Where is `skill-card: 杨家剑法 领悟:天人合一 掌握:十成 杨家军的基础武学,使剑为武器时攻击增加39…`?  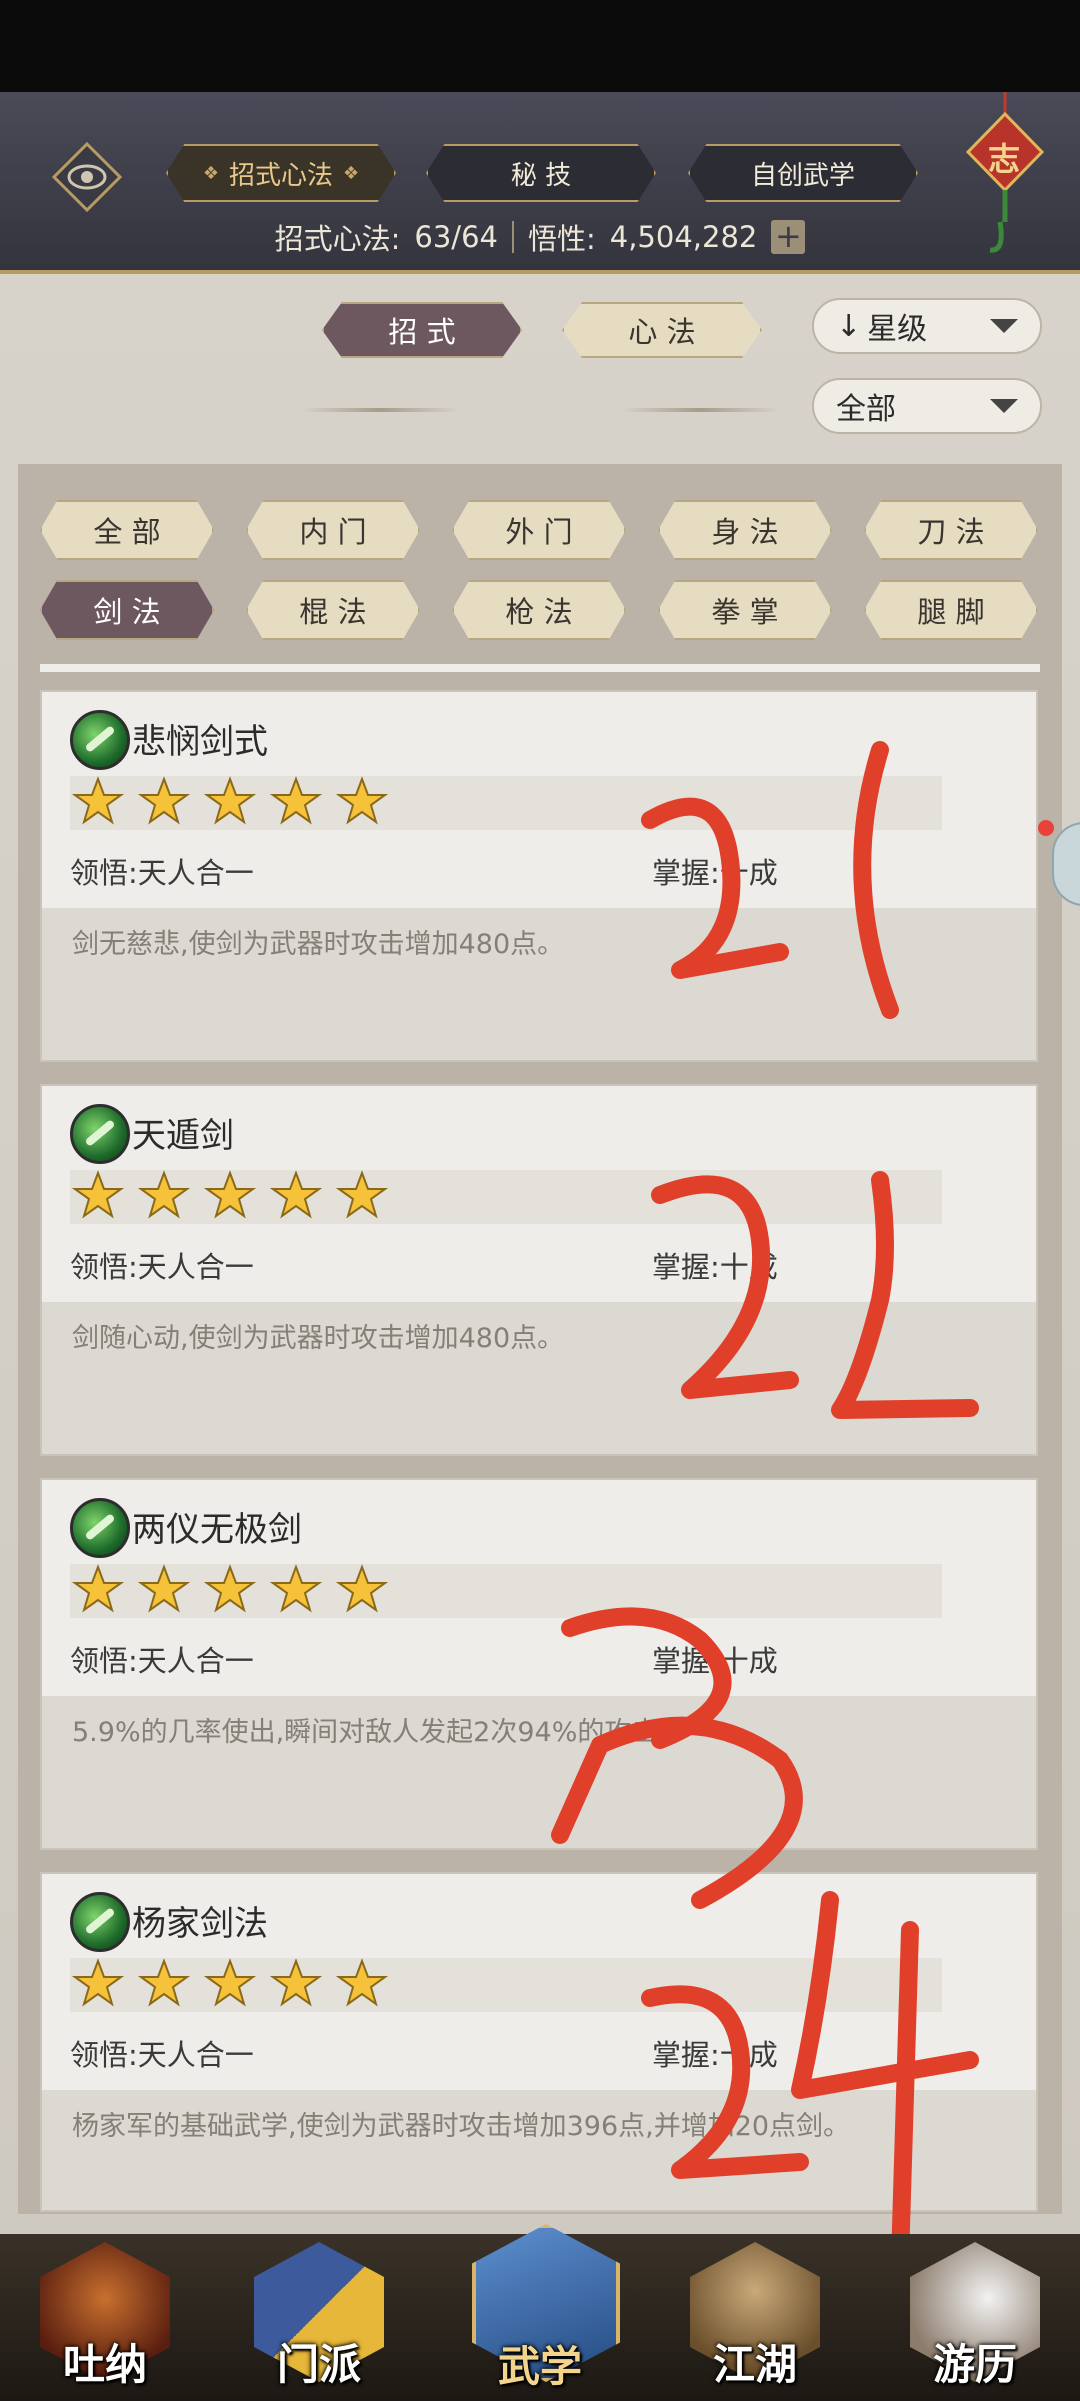
skill-card: 杨家剑法 领悟:天人合一 掌握:十成 杨家军的基础武学,使剑为武器时攻击增加39… is located at coordinates (539, 2042).